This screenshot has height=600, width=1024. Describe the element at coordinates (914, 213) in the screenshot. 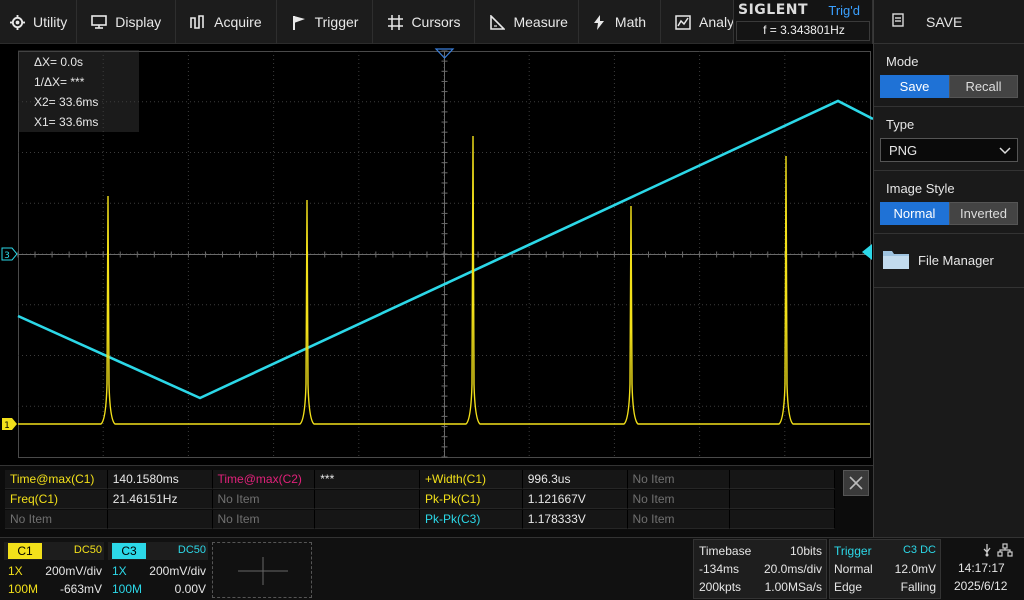

I see `image-style-normal-option: Normal` at that location.